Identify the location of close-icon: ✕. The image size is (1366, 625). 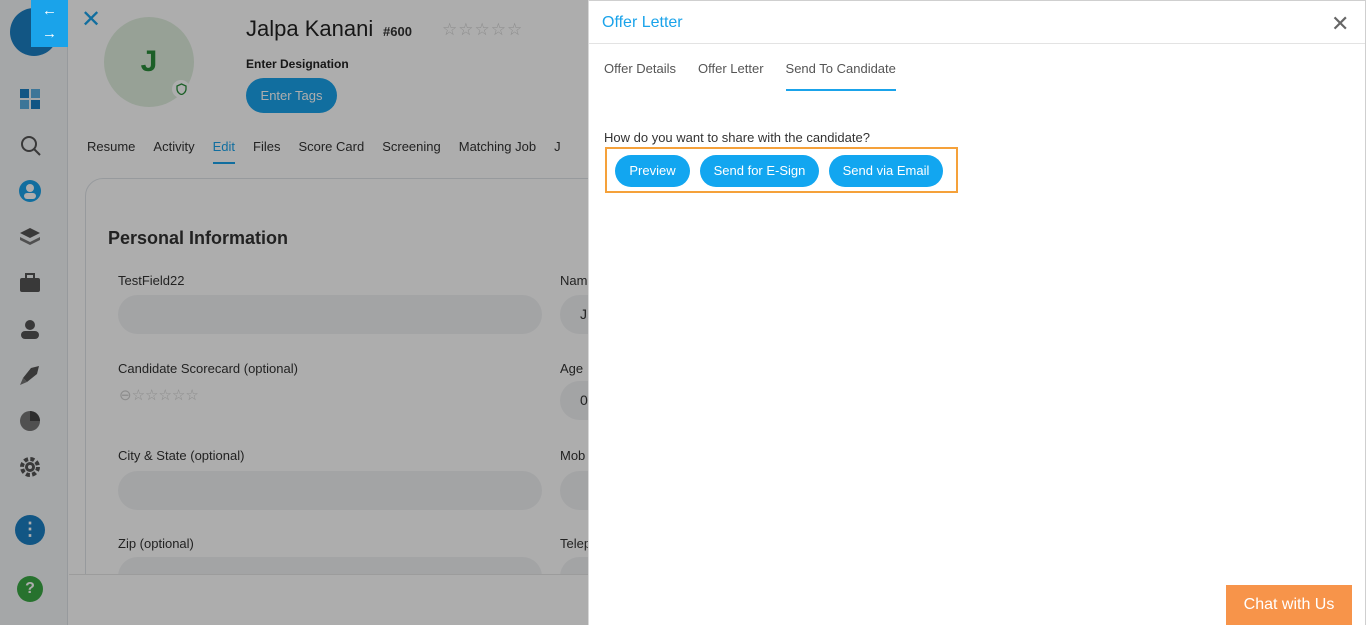
(1340, 24).